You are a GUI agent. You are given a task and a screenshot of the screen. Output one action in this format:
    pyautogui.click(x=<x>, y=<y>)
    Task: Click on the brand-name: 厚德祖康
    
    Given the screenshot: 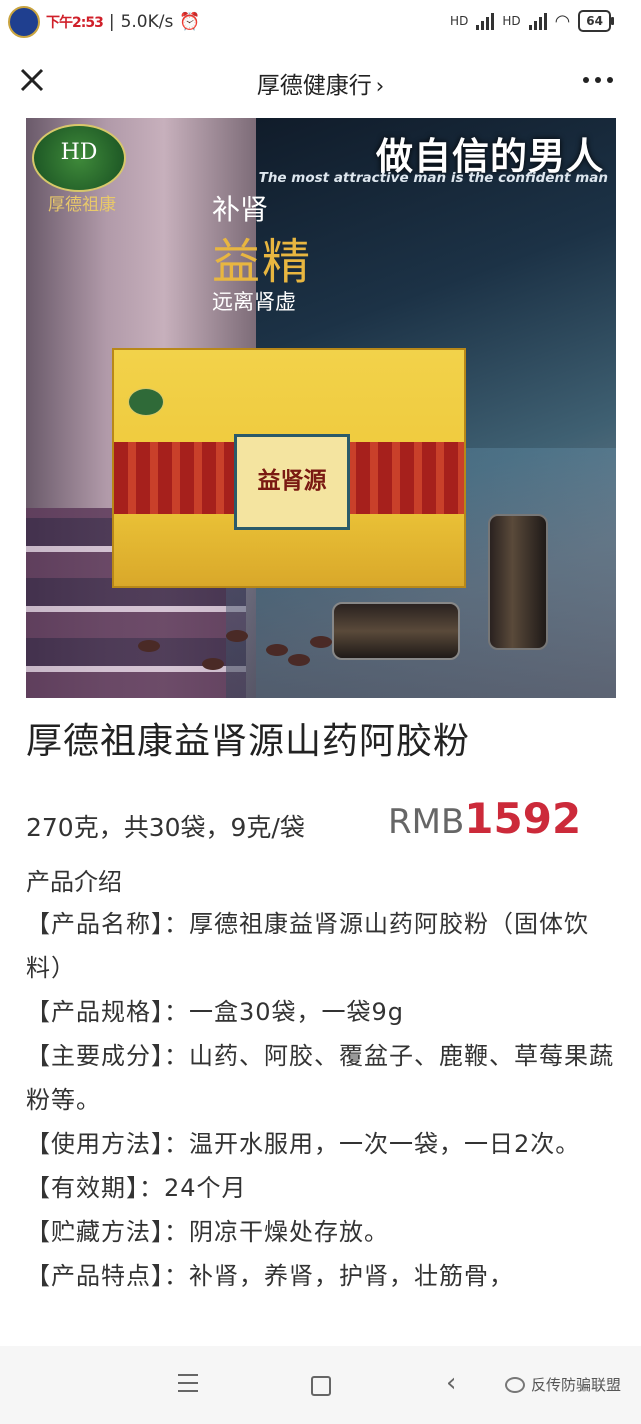 What is the action you would take?
    pyautogui.click(x=82, y=205)
    